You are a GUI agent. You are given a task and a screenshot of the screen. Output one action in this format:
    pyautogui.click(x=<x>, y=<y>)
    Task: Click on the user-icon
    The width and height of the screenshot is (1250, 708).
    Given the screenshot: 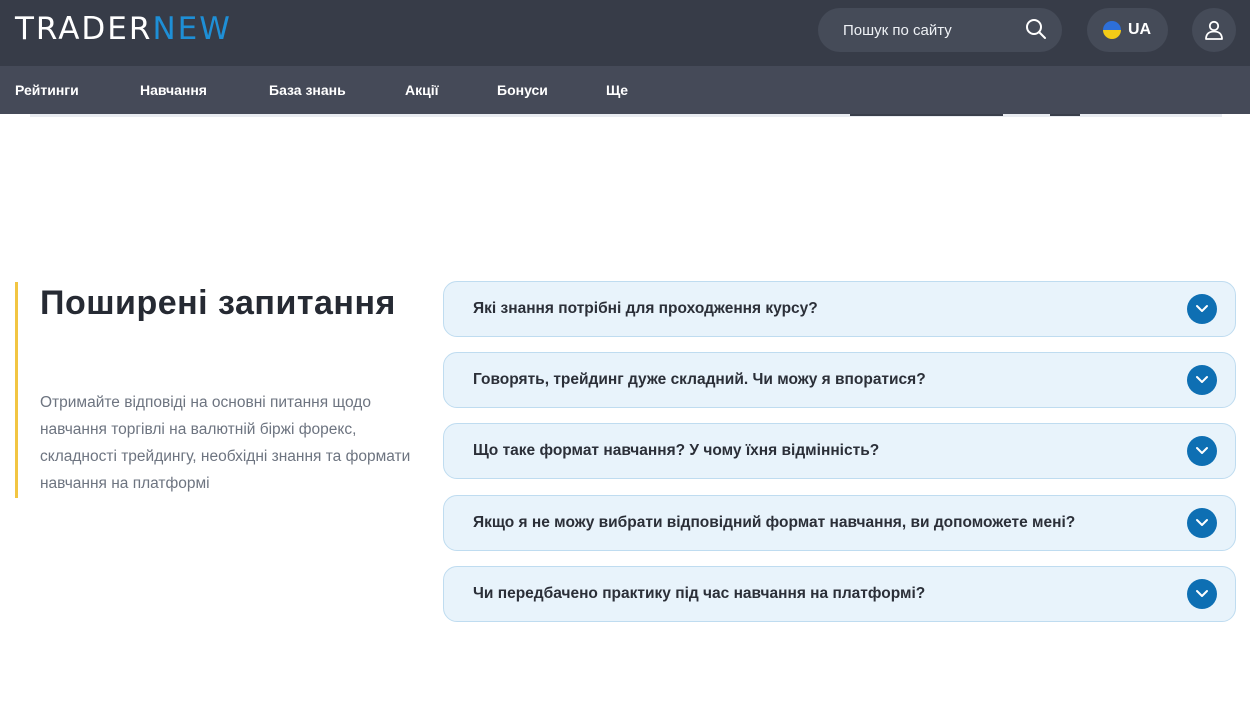 What is the action you would take?
    pyautogui.click(x=1214, y=30)
    